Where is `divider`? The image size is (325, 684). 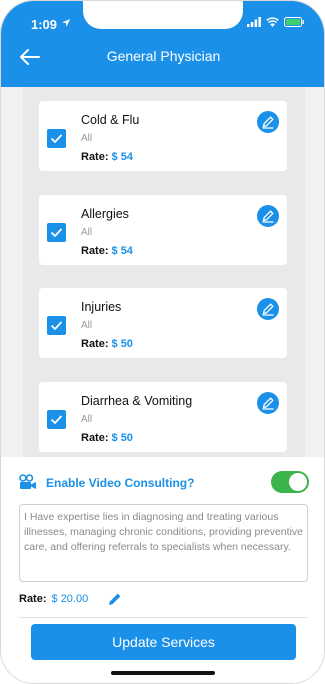
divider is located at coordinates (163, 617).